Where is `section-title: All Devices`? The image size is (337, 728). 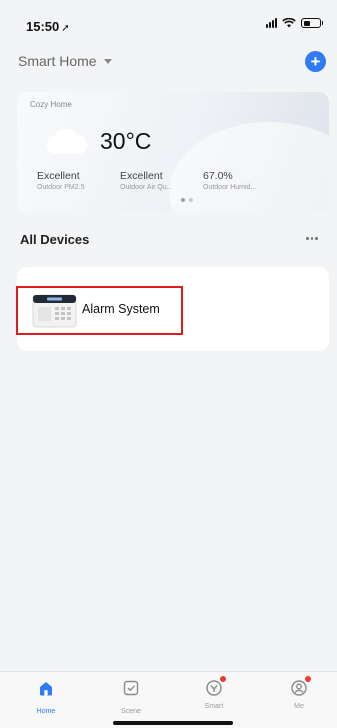
section-title: All Devices is located at coordinates (55, 239).